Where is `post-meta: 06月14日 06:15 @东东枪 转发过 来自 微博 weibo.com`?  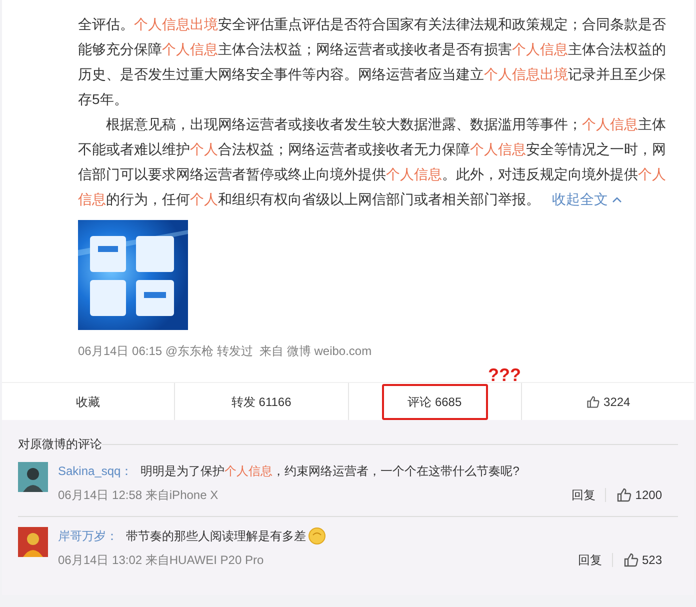 post-meta: 06月14日 06:15 @东东枪 转发过 来自 微博 weibo.com is located at coordinates (225, 351).